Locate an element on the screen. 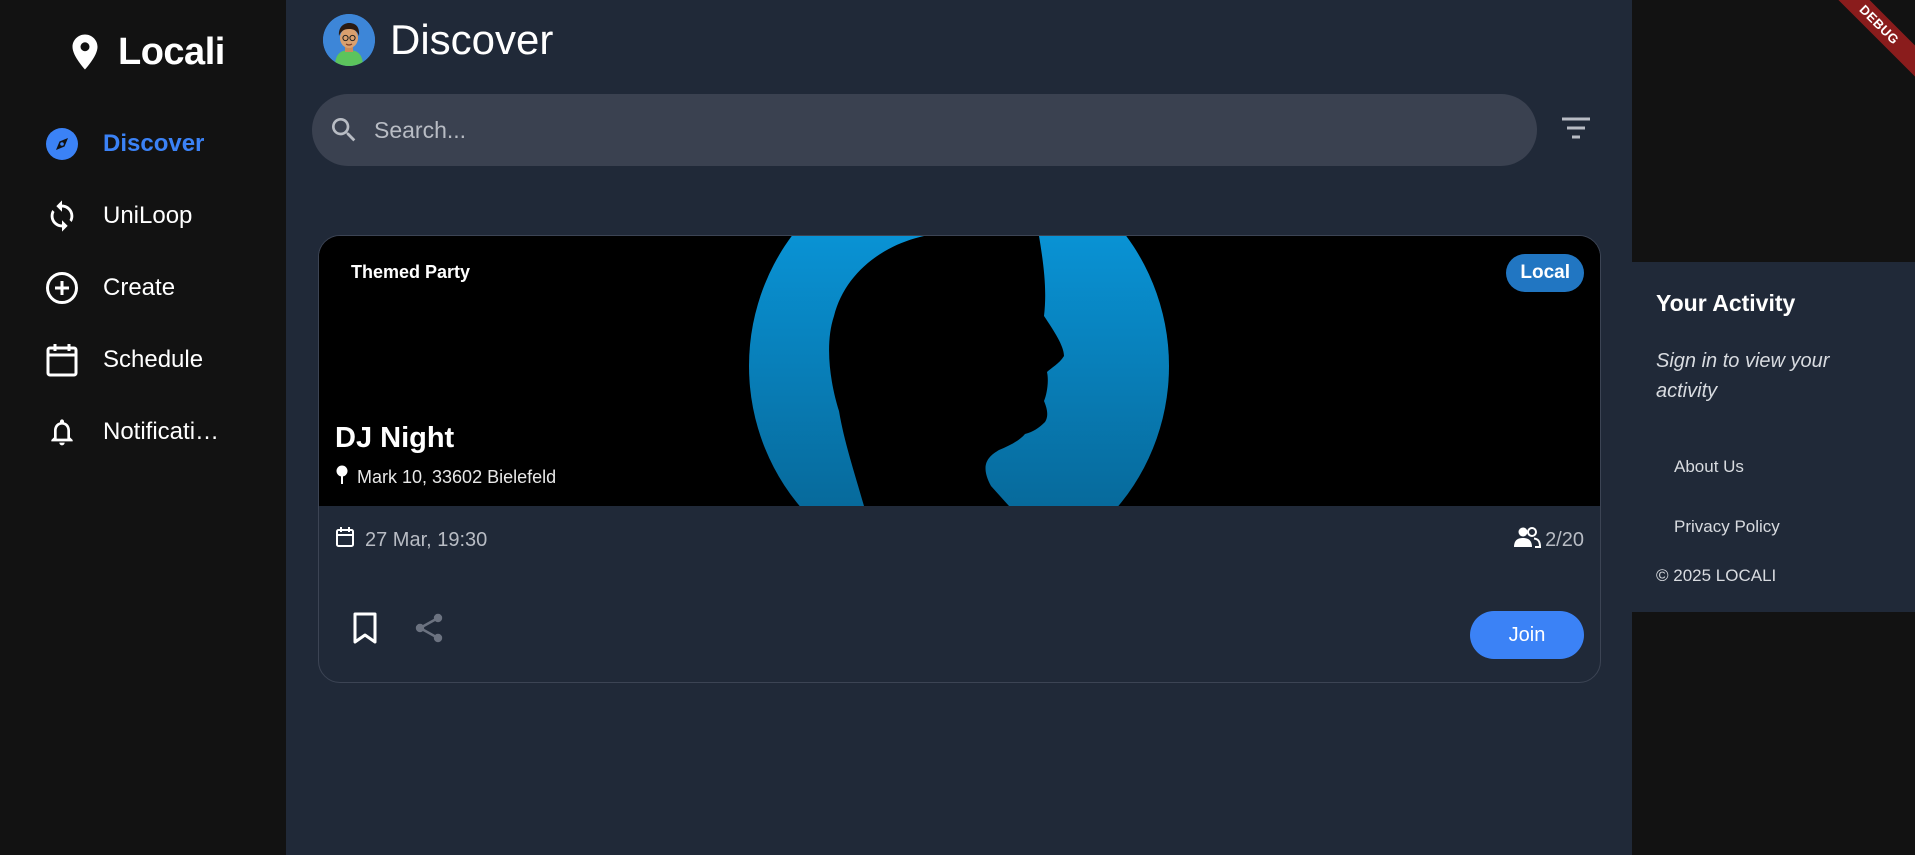 The image size is (1915, 855). participant-count-text: 2/20 is located at coordinates (1564, 539).